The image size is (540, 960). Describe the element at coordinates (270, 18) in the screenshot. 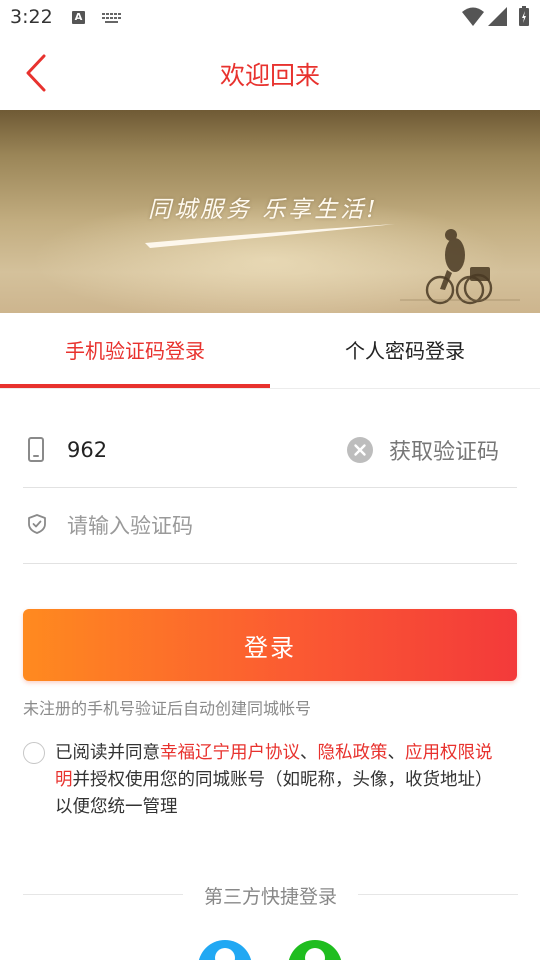

I see `status-bar: 3:22 A` at that location.